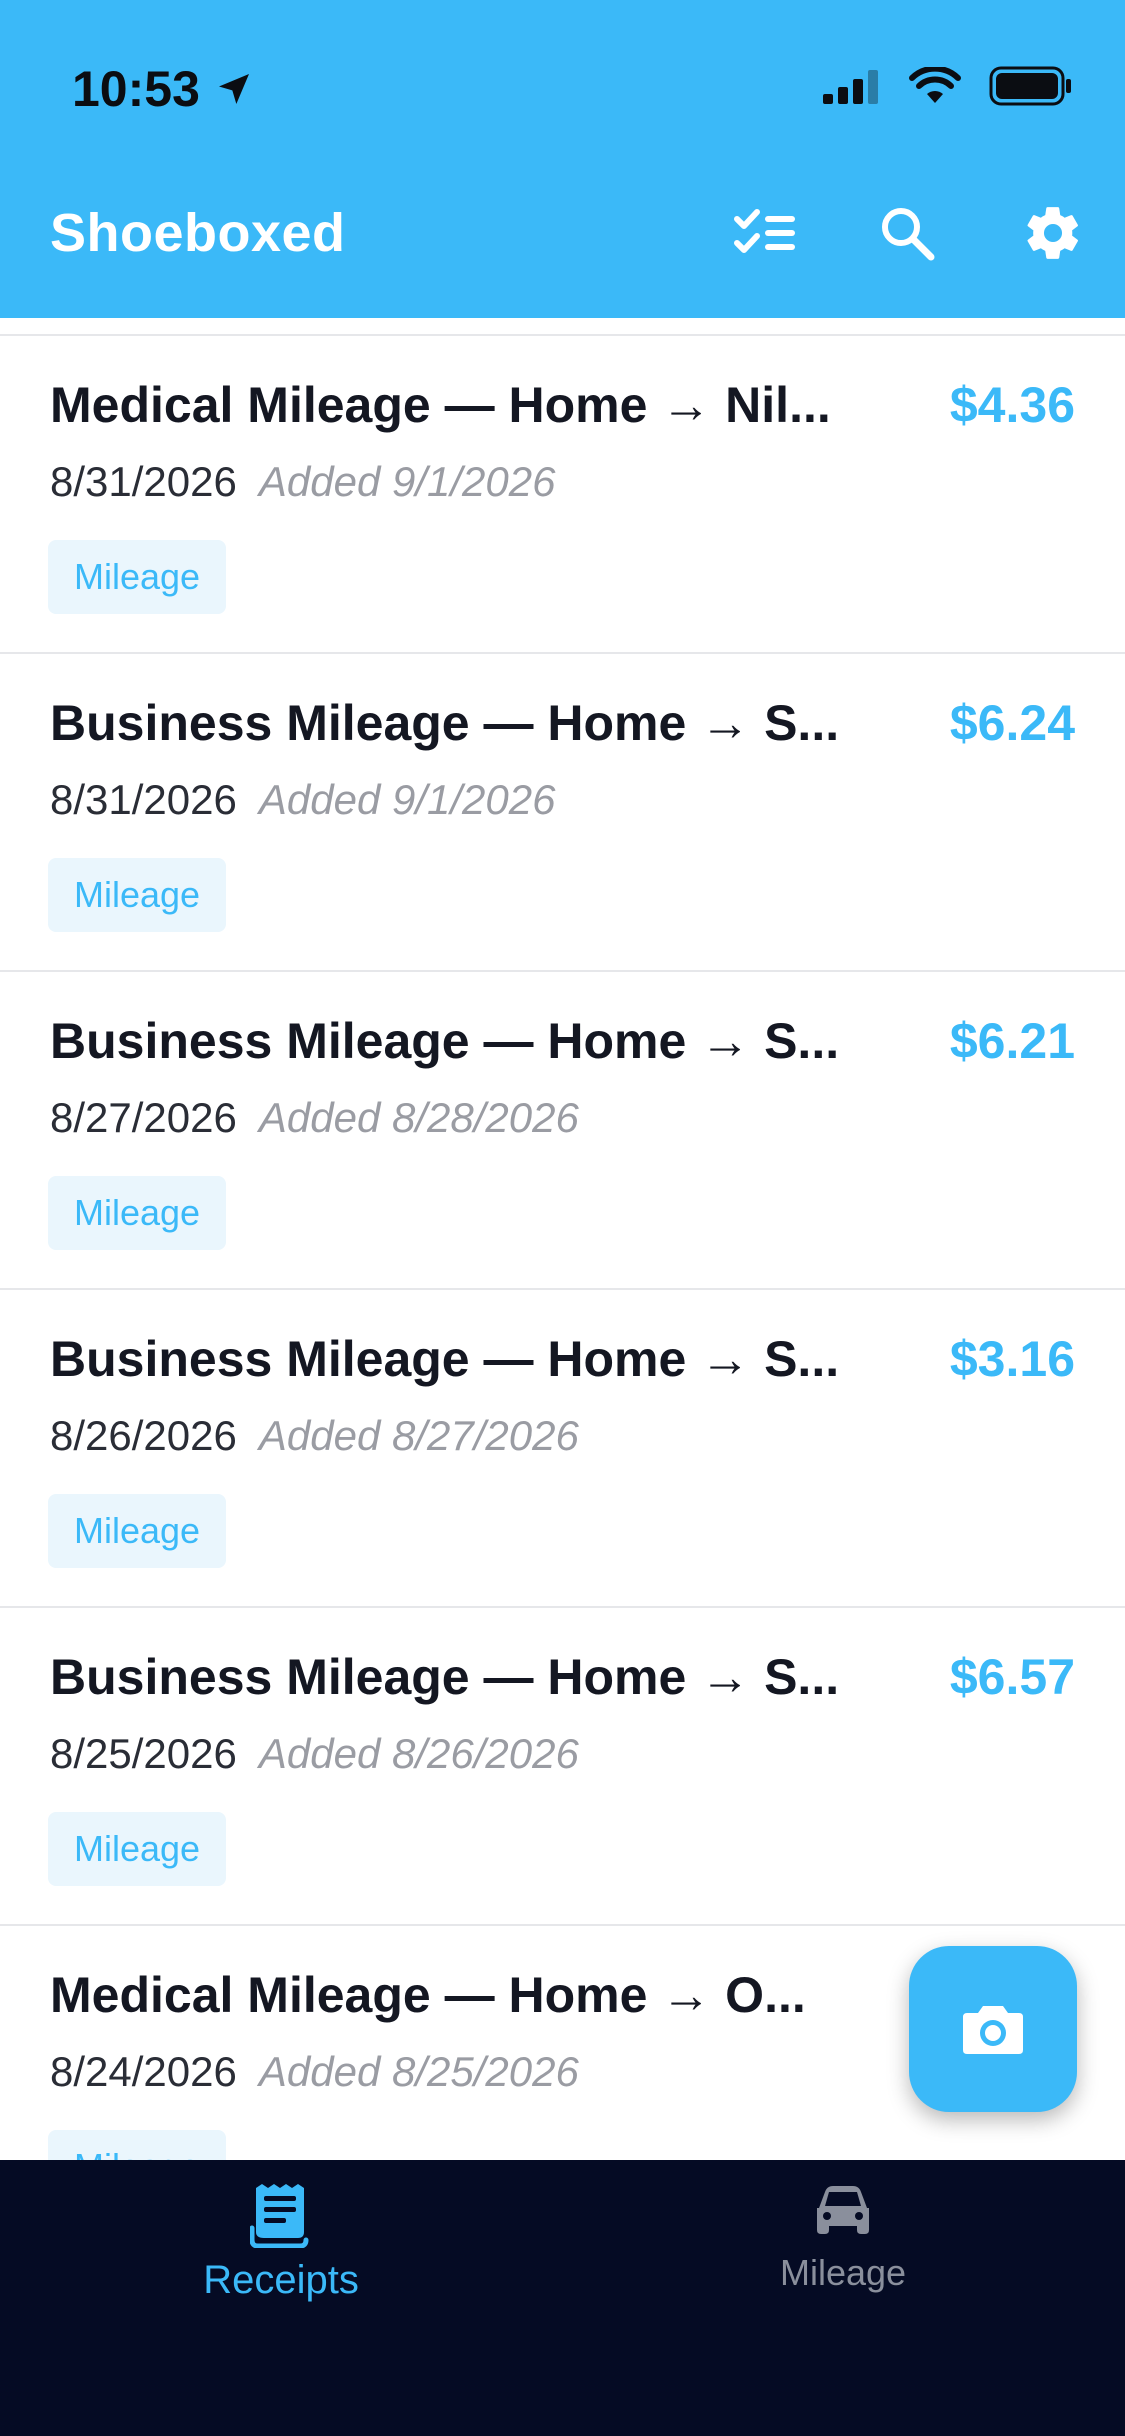 The image size is (1125, 2436). I want to click on search-icon, so click(908, 234).